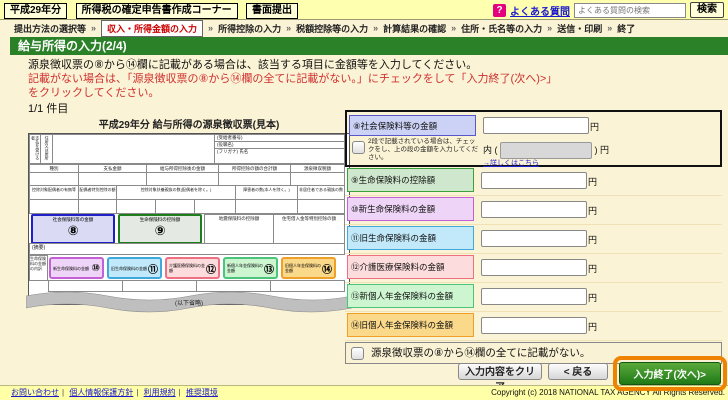  What do you see at coordinates (332, 28) in the screenshot?
I see `step-tax-credits: 税額控除等の入力` at bounding box center [332, 28].